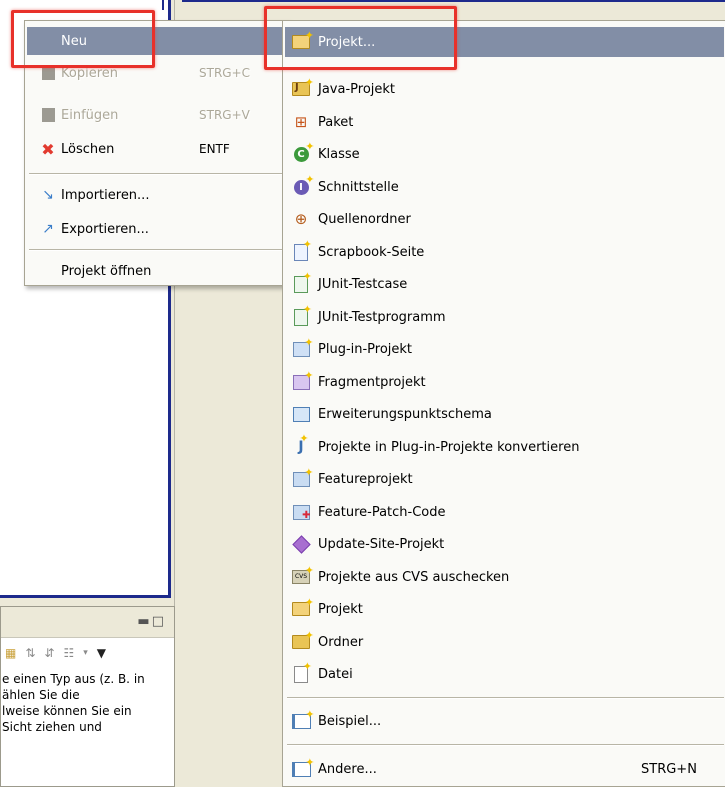  What do you see at coordinates (504, 382) in the screenshot?
I see `submenu-item-fragment-project: ✦ Fragmentprojekt` at bounding box center [504, 382].